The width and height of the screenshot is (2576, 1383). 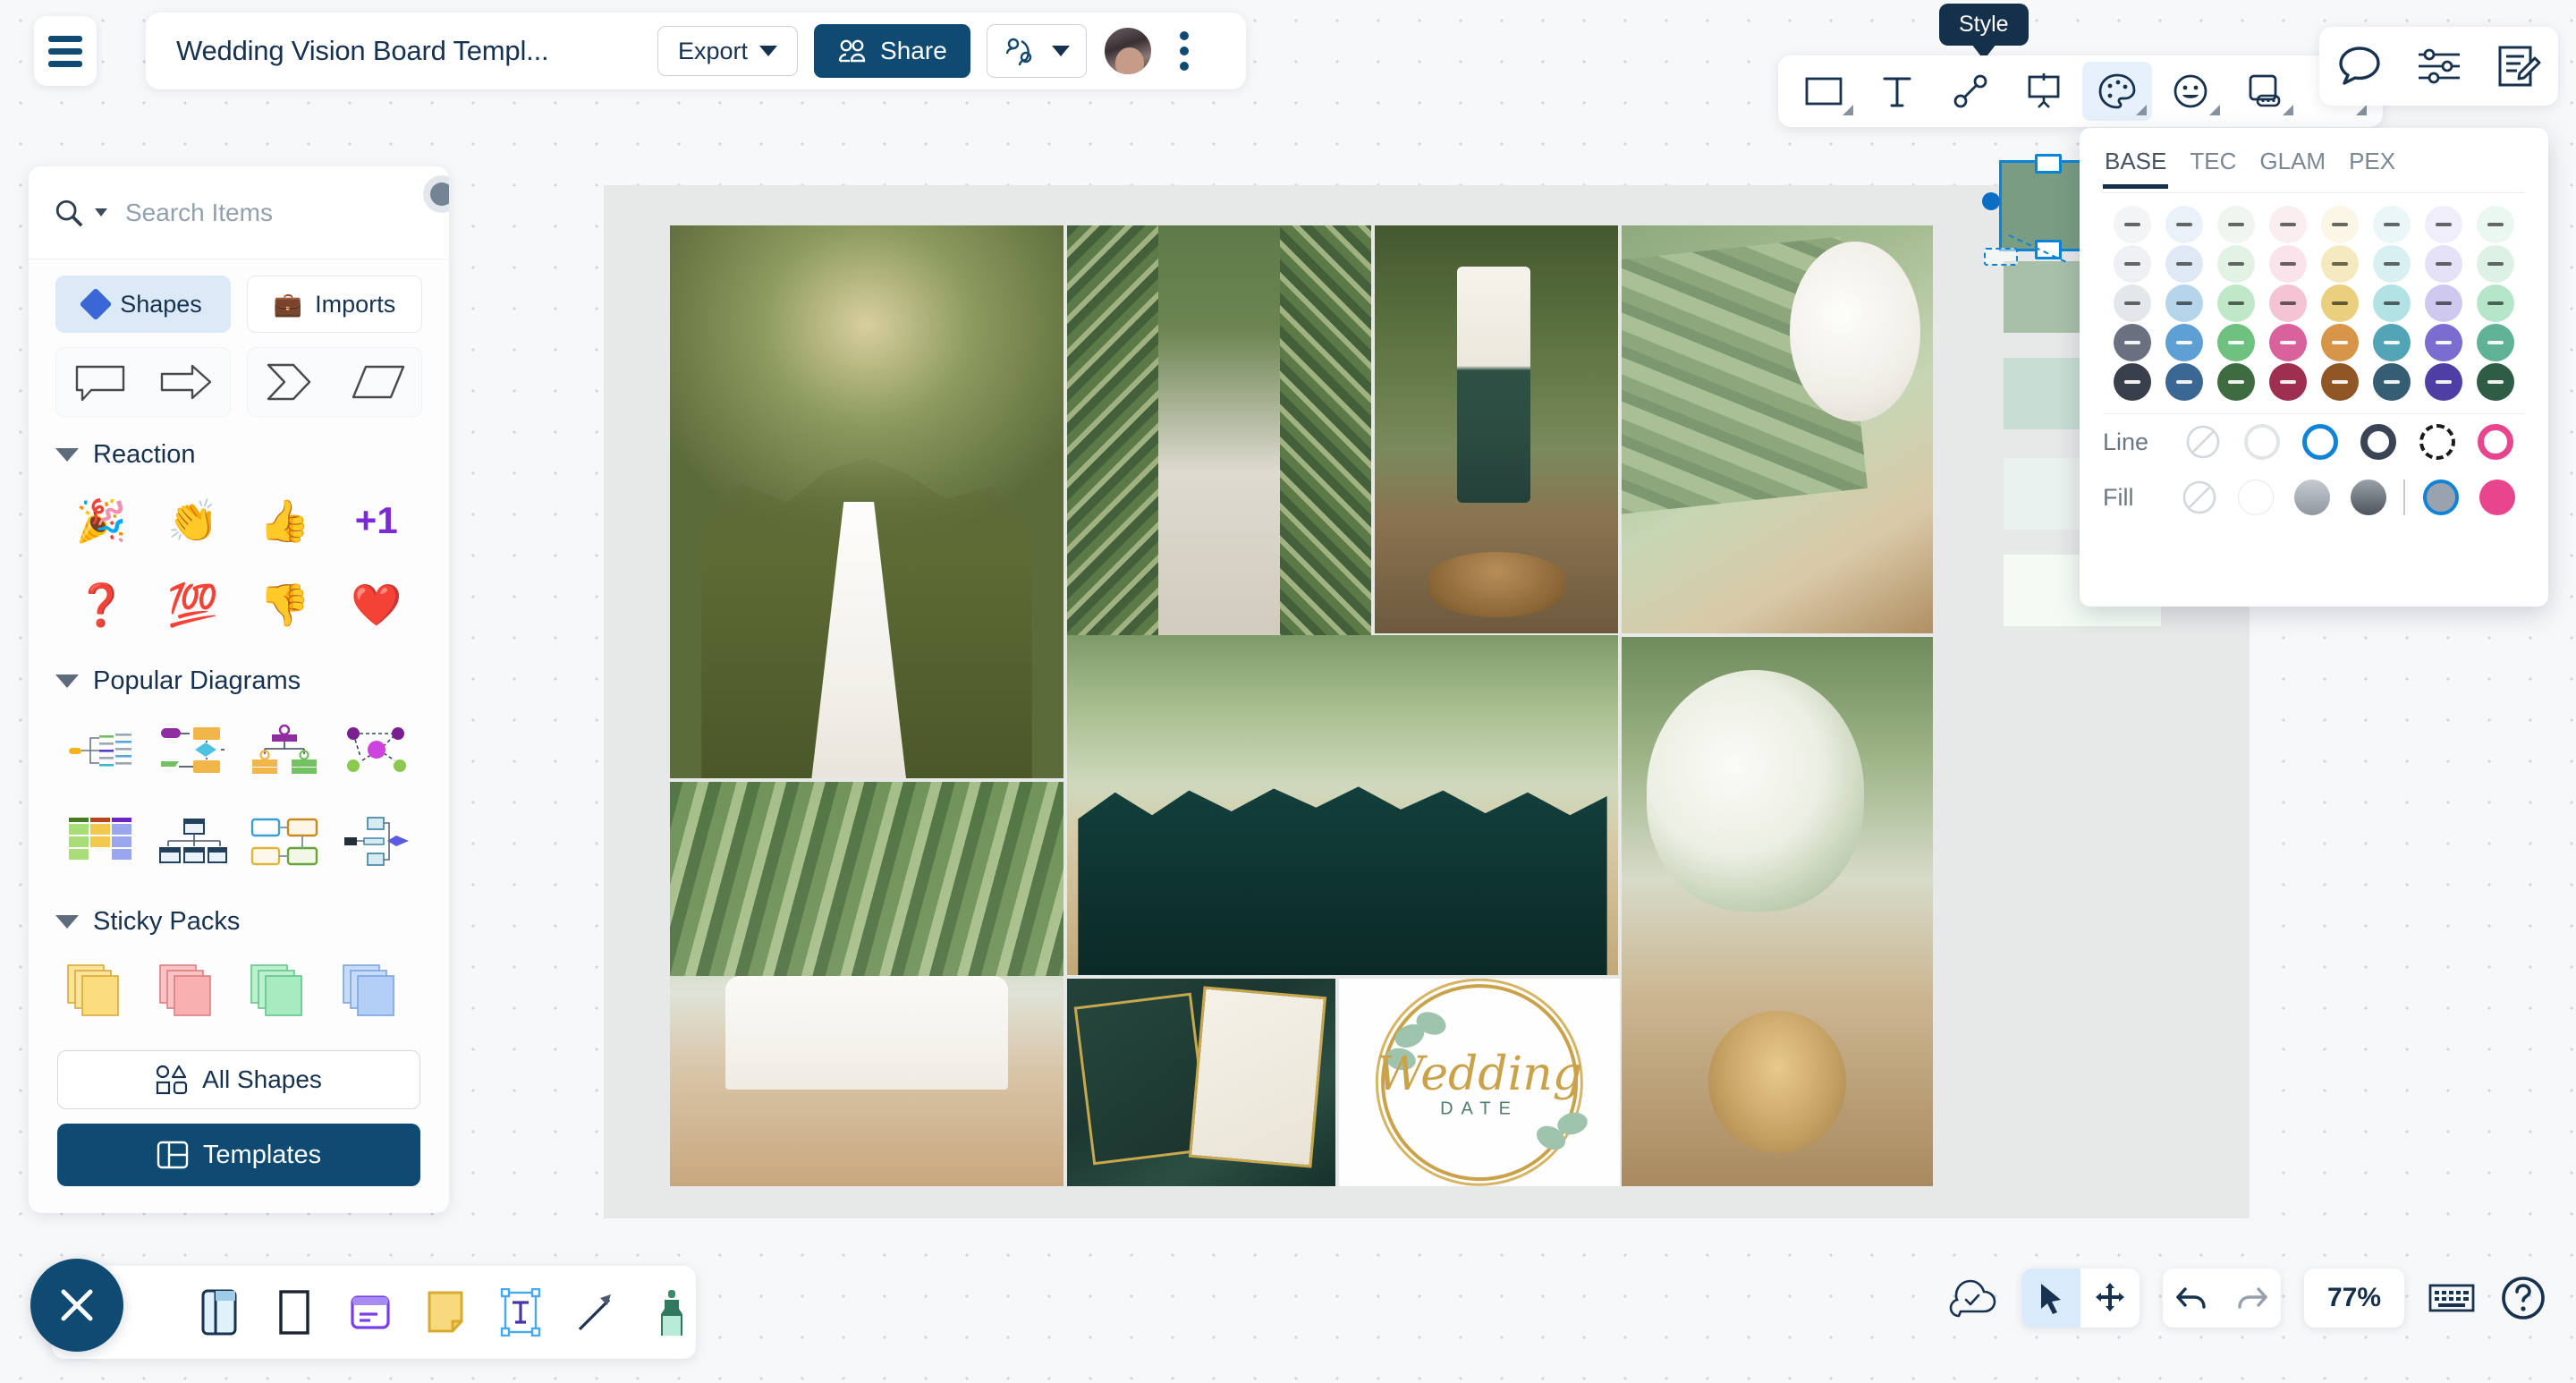 What do you see at coordinates (377, 521) in the screenshot?
I see `plus-one-emoji: +1` at bounding box center [377, 521].